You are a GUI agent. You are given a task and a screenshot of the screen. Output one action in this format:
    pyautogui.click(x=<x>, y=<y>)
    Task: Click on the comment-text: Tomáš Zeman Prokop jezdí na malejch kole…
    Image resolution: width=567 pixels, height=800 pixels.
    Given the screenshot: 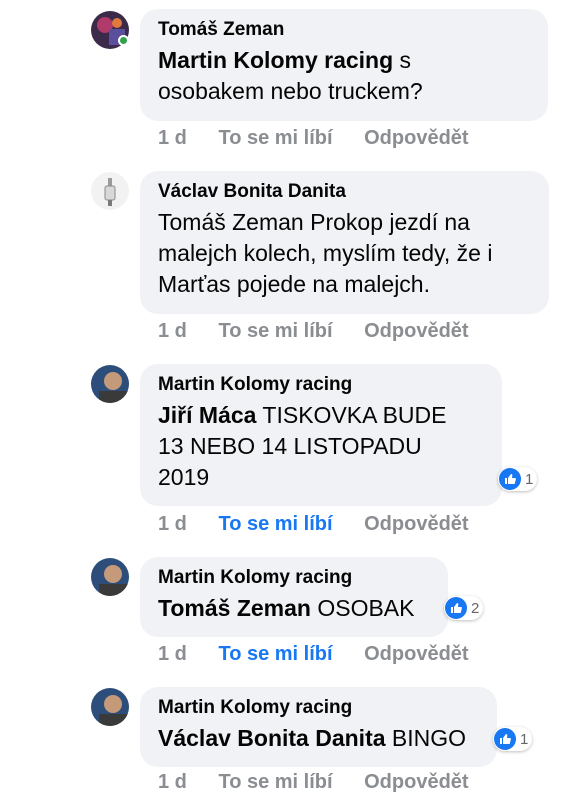 What is the action you would take?
    pyautogui.click(x=325, y=253)
    